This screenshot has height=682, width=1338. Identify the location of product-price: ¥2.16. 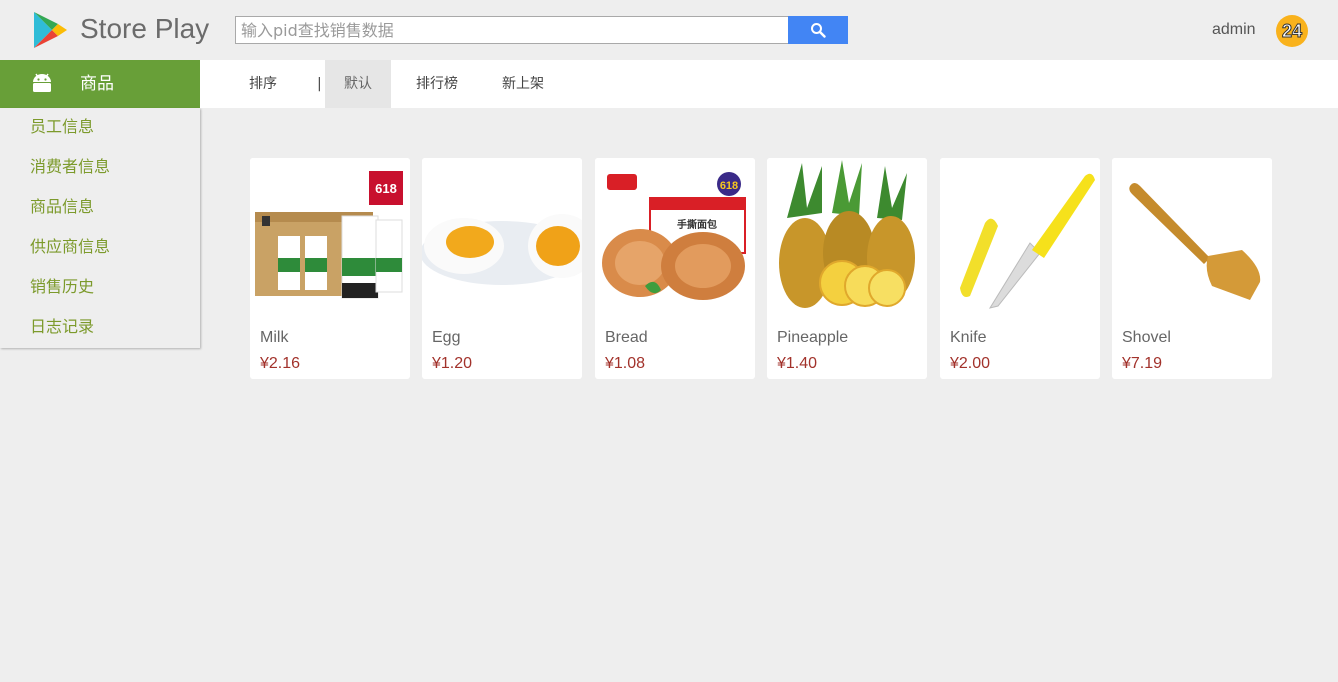
(280, 363).